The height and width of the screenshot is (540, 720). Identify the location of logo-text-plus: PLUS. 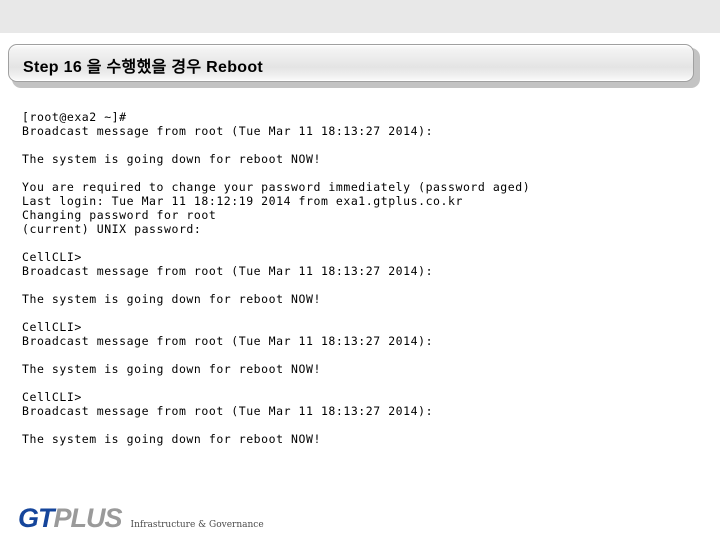
(88, 518).